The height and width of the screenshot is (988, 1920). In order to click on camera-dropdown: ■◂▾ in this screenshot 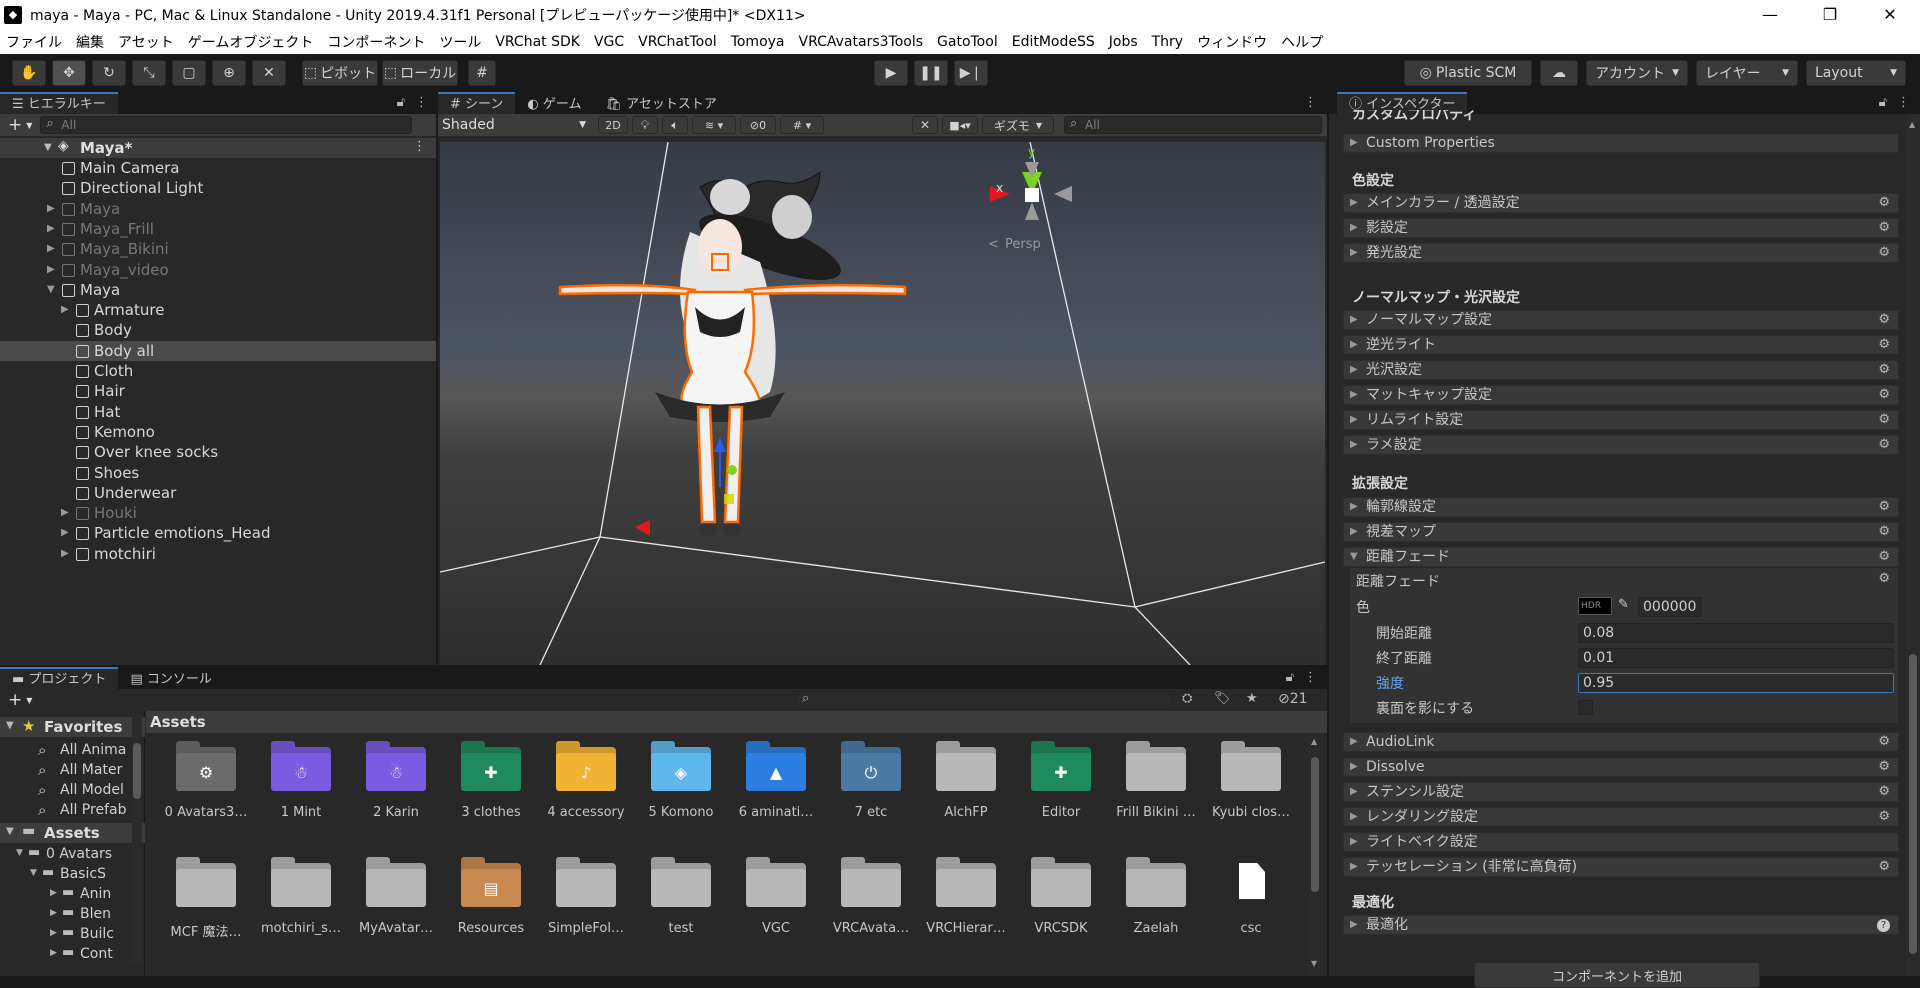, I will do `click(960, 125)`.